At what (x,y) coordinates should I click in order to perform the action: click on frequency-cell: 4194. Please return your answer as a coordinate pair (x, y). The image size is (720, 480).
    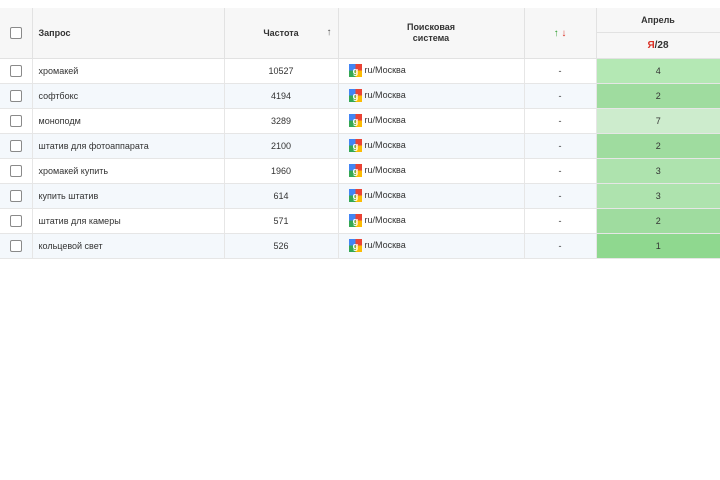
    Looking at the image, I should click on (281, 96).